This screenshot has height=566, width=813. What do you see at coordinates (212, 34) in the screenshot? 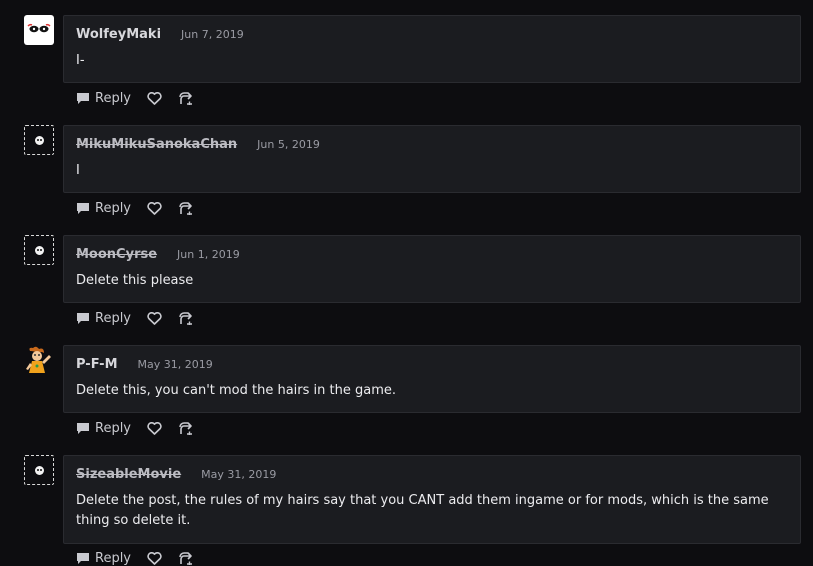
I see `comment-date: Jun 7, 2019` at bounding box center [212, 34].